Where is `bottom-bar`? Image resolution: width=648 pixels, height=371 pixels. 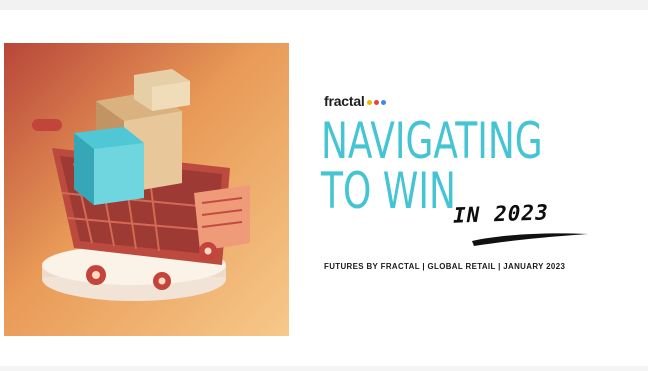
bottom-bar is located at coordinates (324, 368).